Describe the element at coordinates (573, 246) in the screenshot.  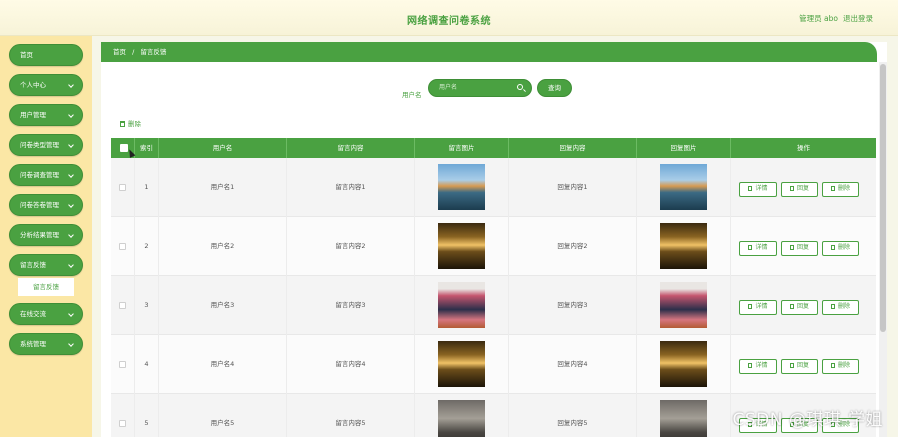
I see `reply-cell: 回复内容2` at that location.